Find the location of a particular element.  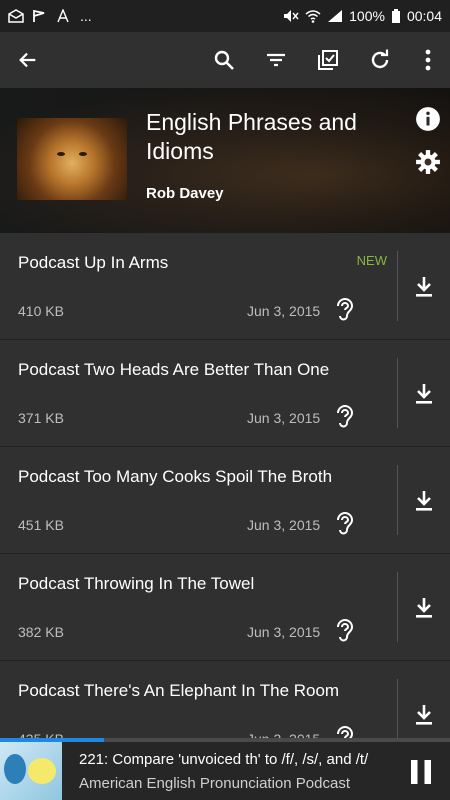

mute-icon is located at coordinates (291, 16).